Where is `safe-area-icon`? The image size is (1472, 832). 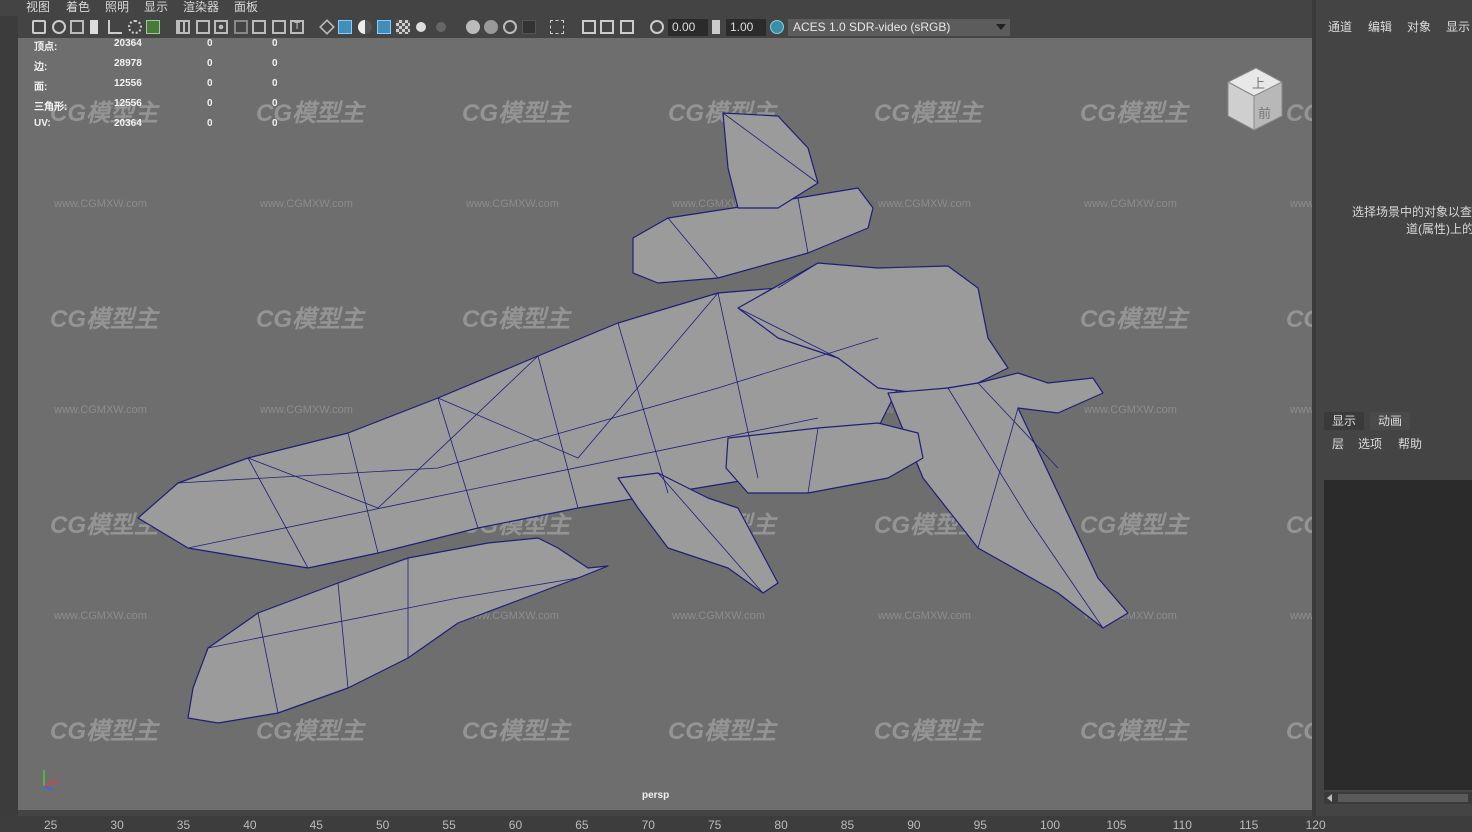 safe-area-icon is located at coordinates (241, 27).